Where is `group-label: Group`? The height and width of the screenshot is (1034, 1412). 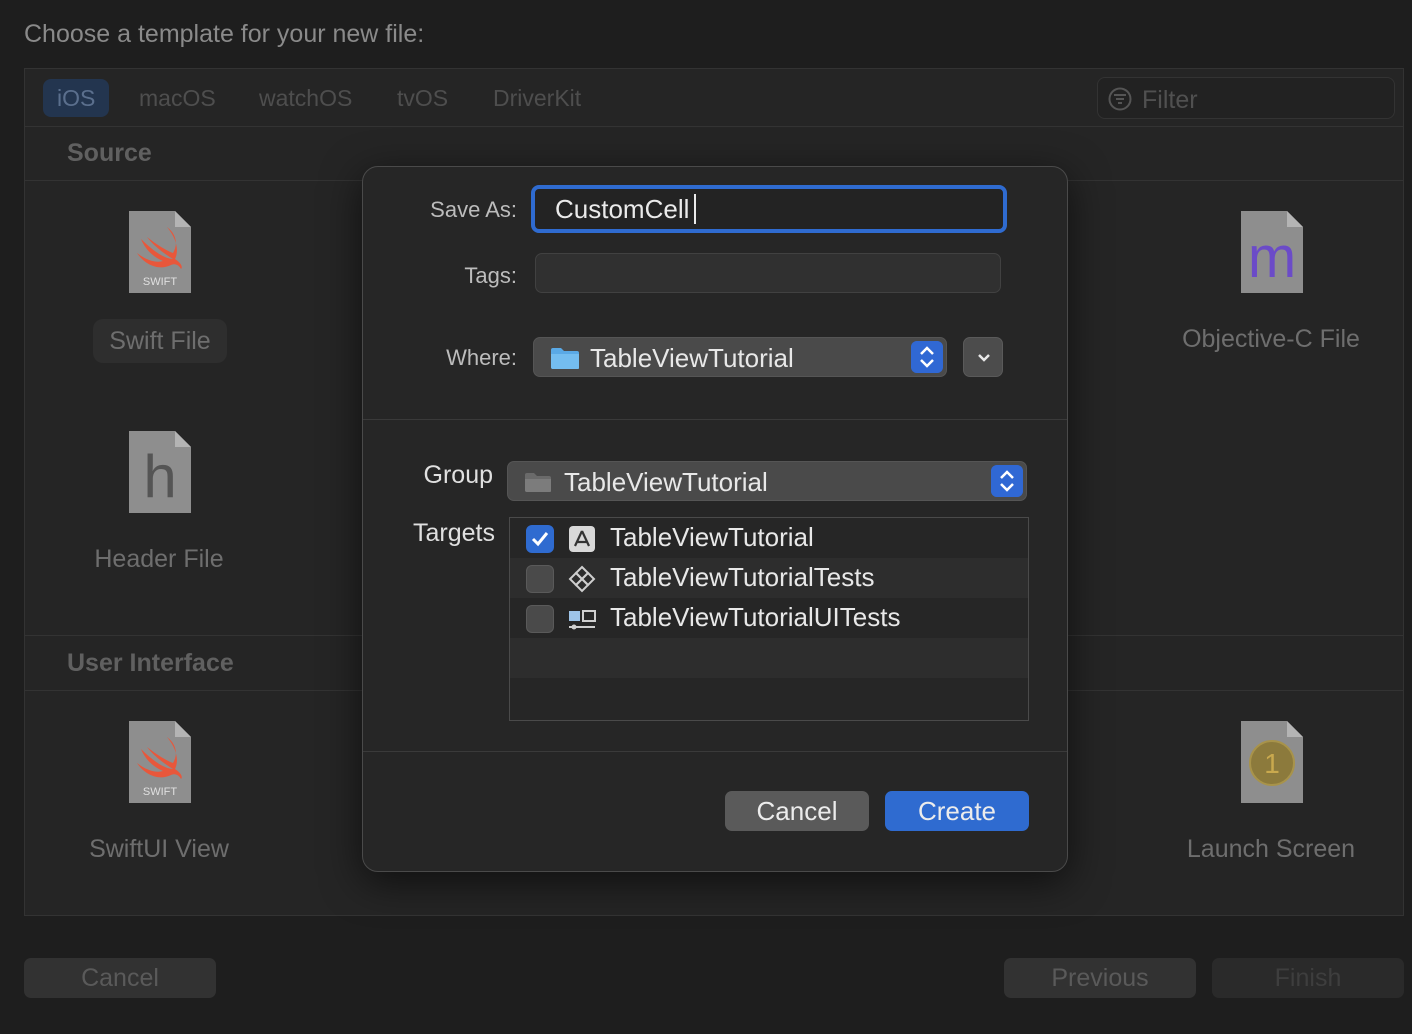
group-label: Group is located at coordinates (458, 475).